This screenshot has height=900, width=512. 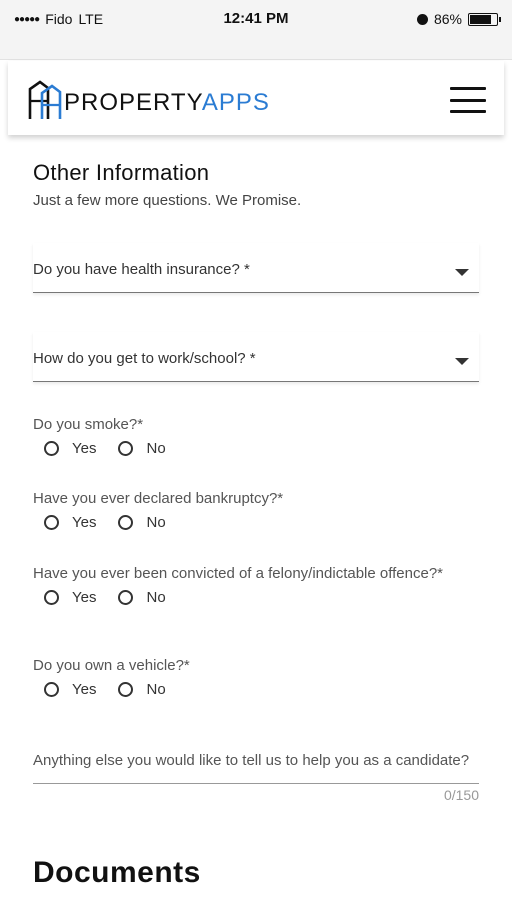 What do you see at coordinates (133, 102) in the screenshot?
I see `logo-wordmark-property: PROPERTY` at bounding box center [133, 102].